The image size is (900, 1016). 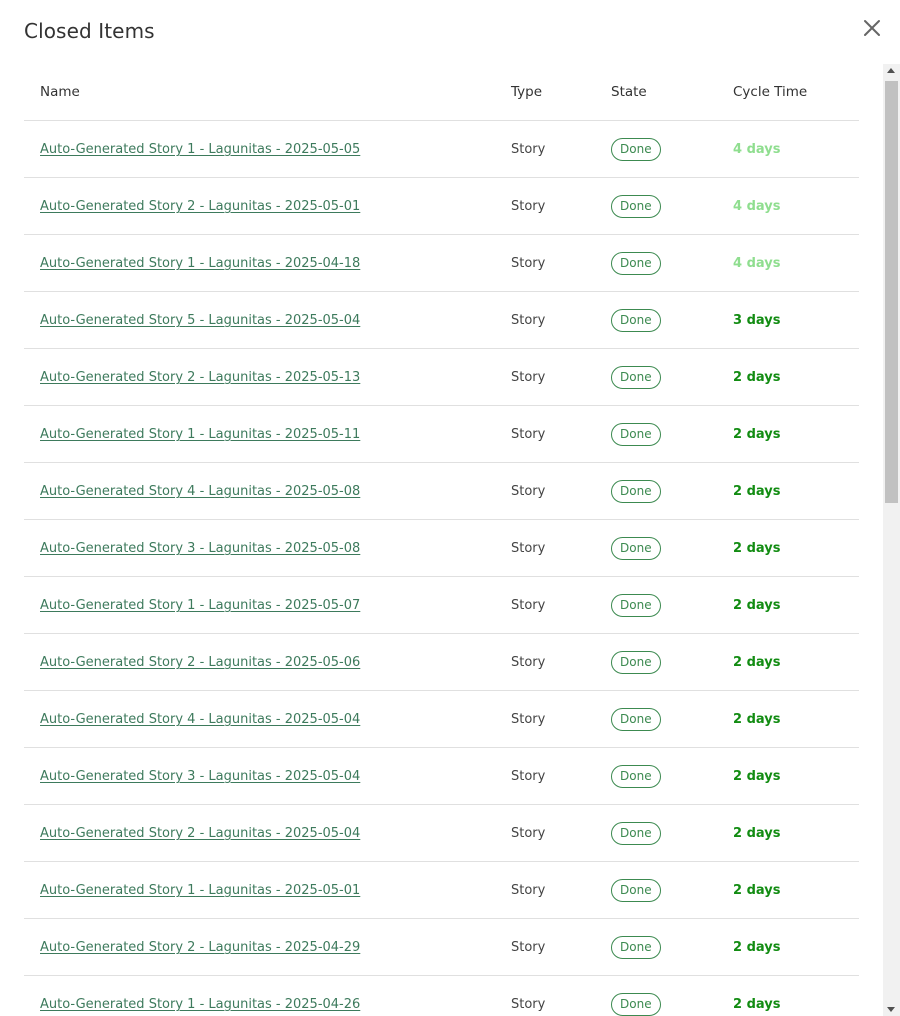 What do you see at coordinates (796, 92) in the screenshot?
I see `column-header-cycle-time: Cycle Time` at bounding box center [796, 92].